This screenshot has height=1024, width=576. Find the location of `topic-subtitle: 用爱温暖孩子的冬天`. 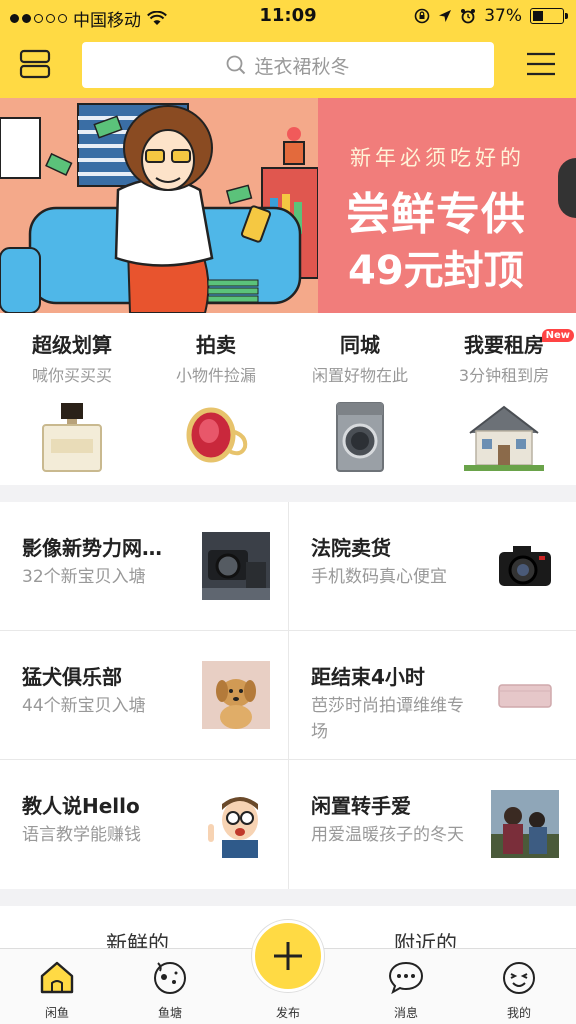

topic-subtitle: 用爱温暖孩子的冬天 is located at coordinates (387, 835).